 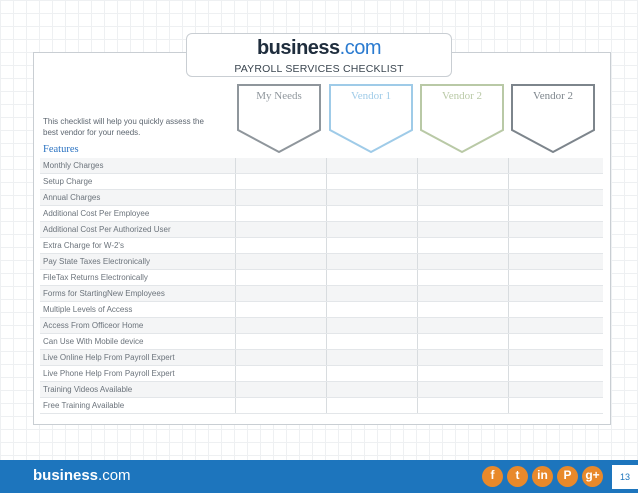 I want to click on feature-label: Forms for StartingNew Employees, so click(x=104, y=293).